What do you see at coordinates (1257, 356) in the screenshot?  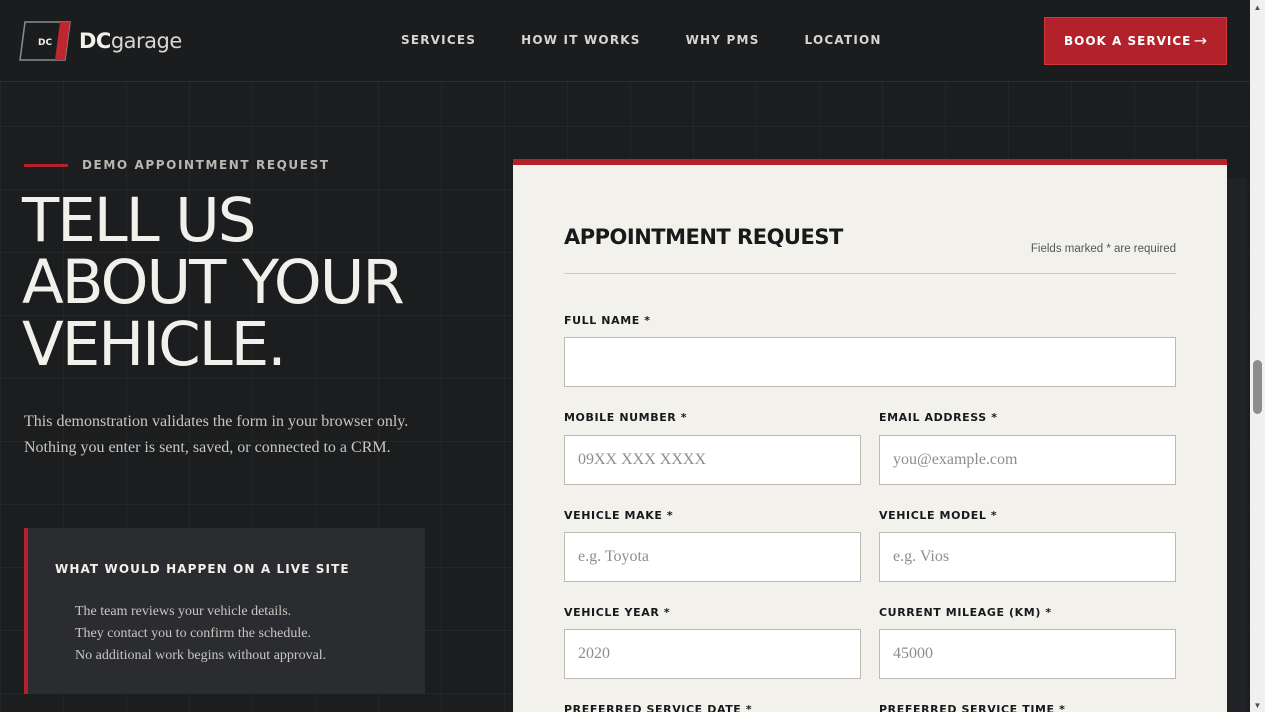 I see `page-scrollbar: ▲ ▼` at bounding box center [1257, 356].